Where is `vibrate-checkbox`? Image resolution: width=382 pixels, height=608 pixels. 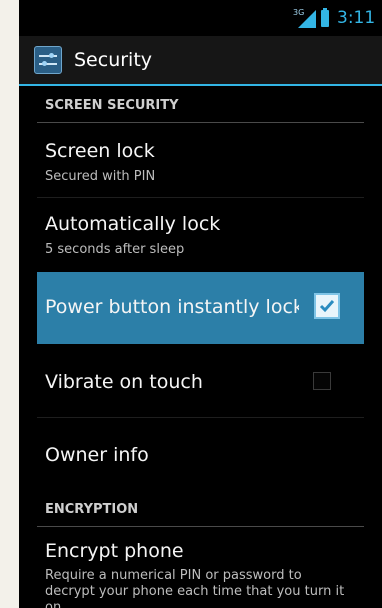
vibrate-checkbox is located at coordinates (322, 381).